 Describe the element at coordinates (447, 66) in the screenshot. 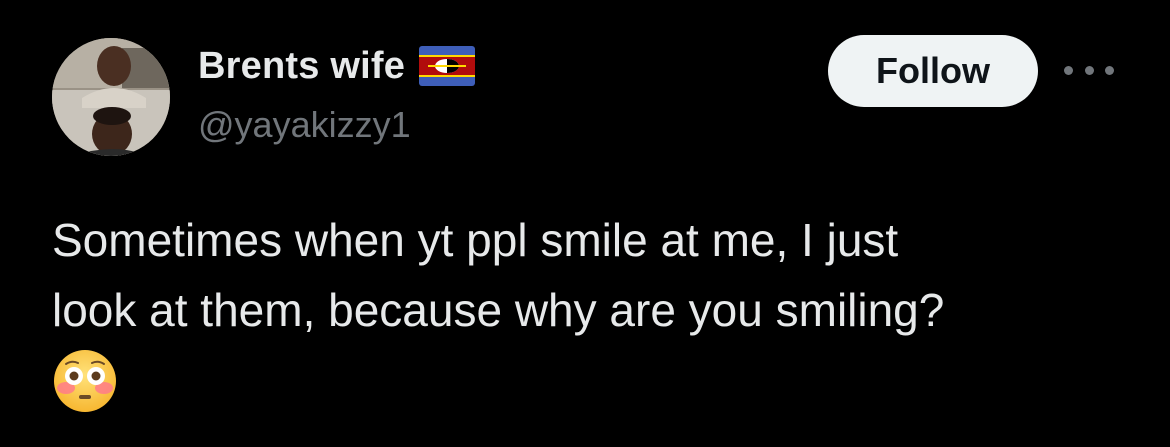

I see `eswatini-flag-icon` at that location.